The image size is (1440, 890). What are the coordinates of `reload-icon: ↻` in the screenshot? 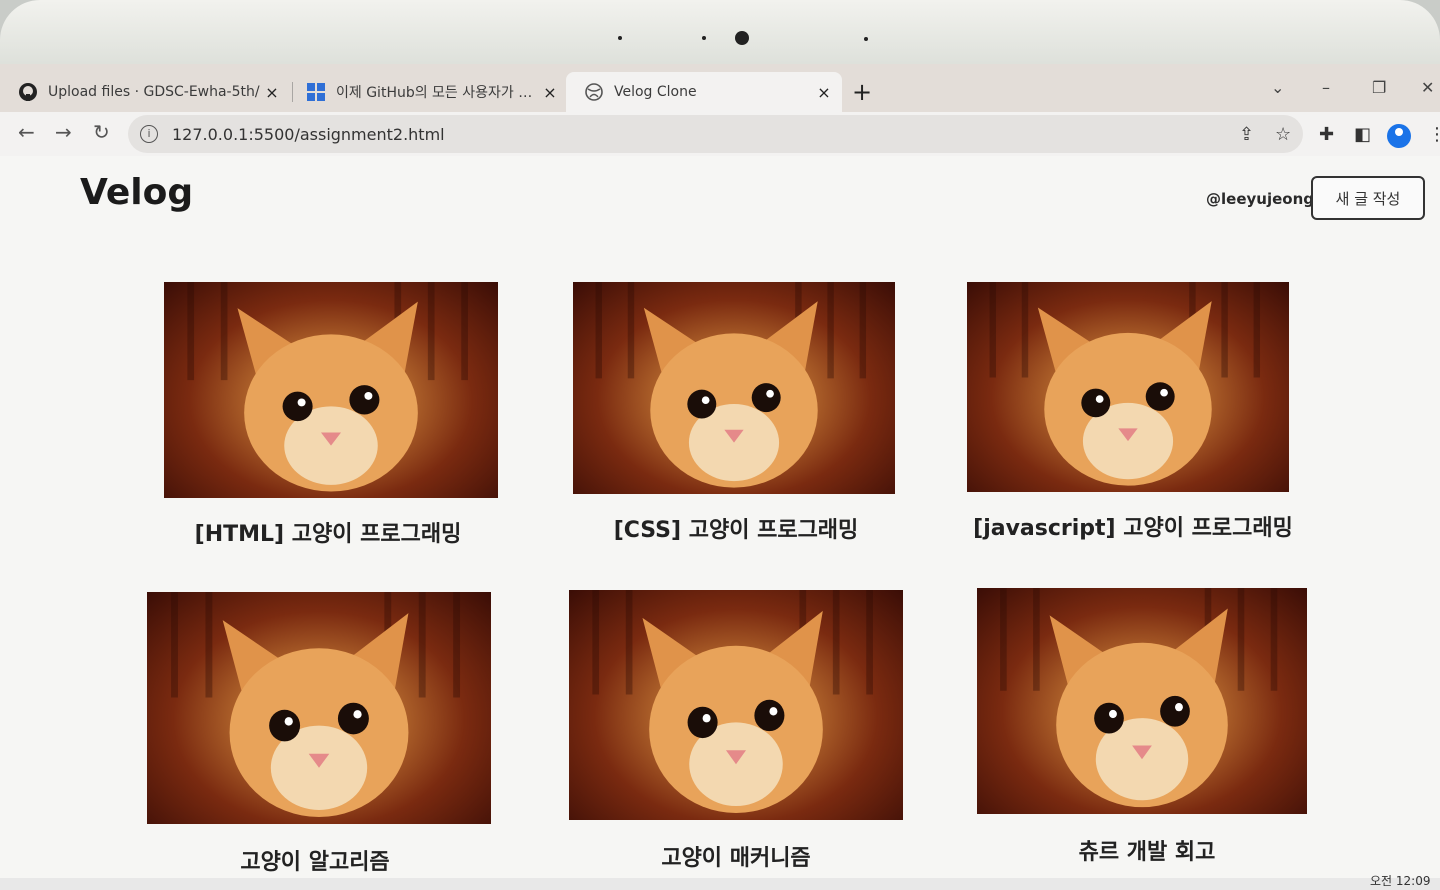 It's located at (101, 132).